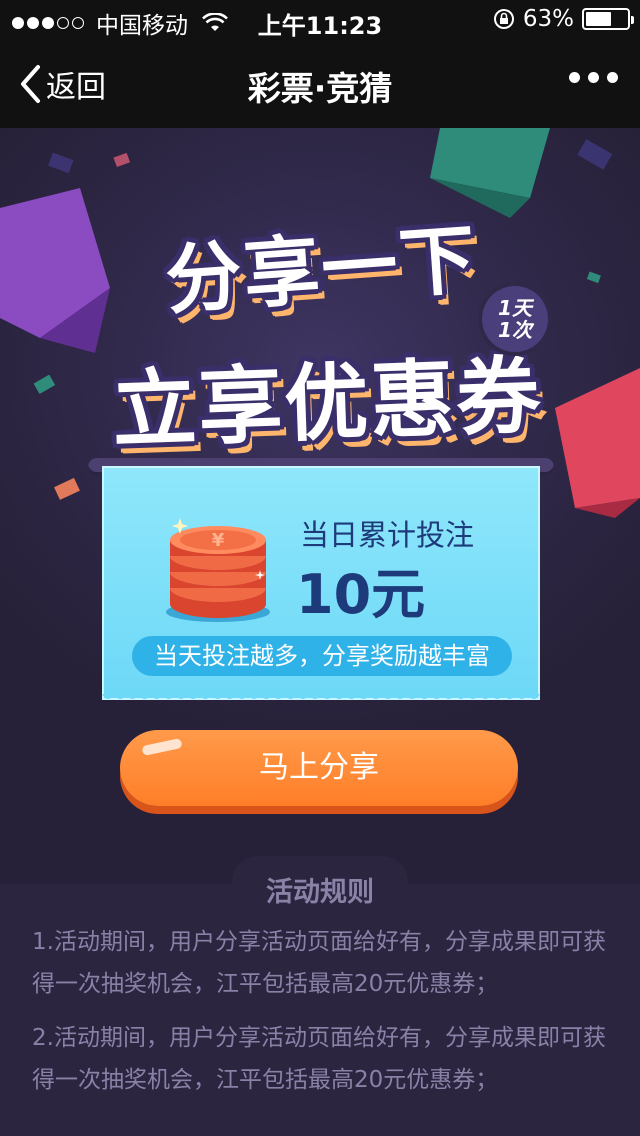 The height and width of the screenshot is (1136, 640). I want to click on bet-ticket-card: ¥ 当日累计投注 10元 当天投注越多，分享奖励越丰富, so click(321, 583).